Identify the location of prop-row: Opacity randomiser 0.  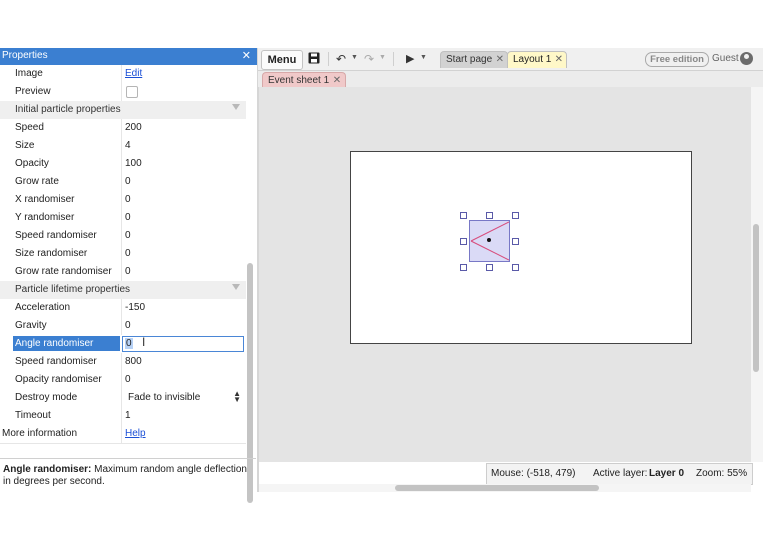
(123, 380).